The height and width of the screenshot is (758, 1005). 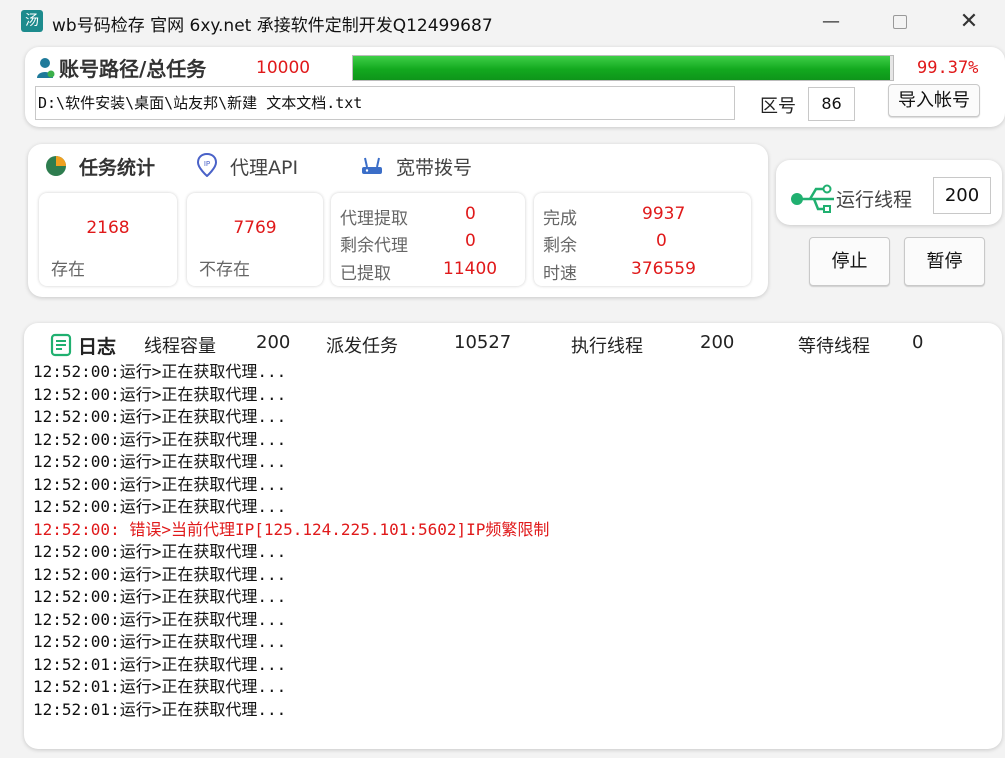 I want to click on running-label: 执行线程, so click(x=607, y=346).